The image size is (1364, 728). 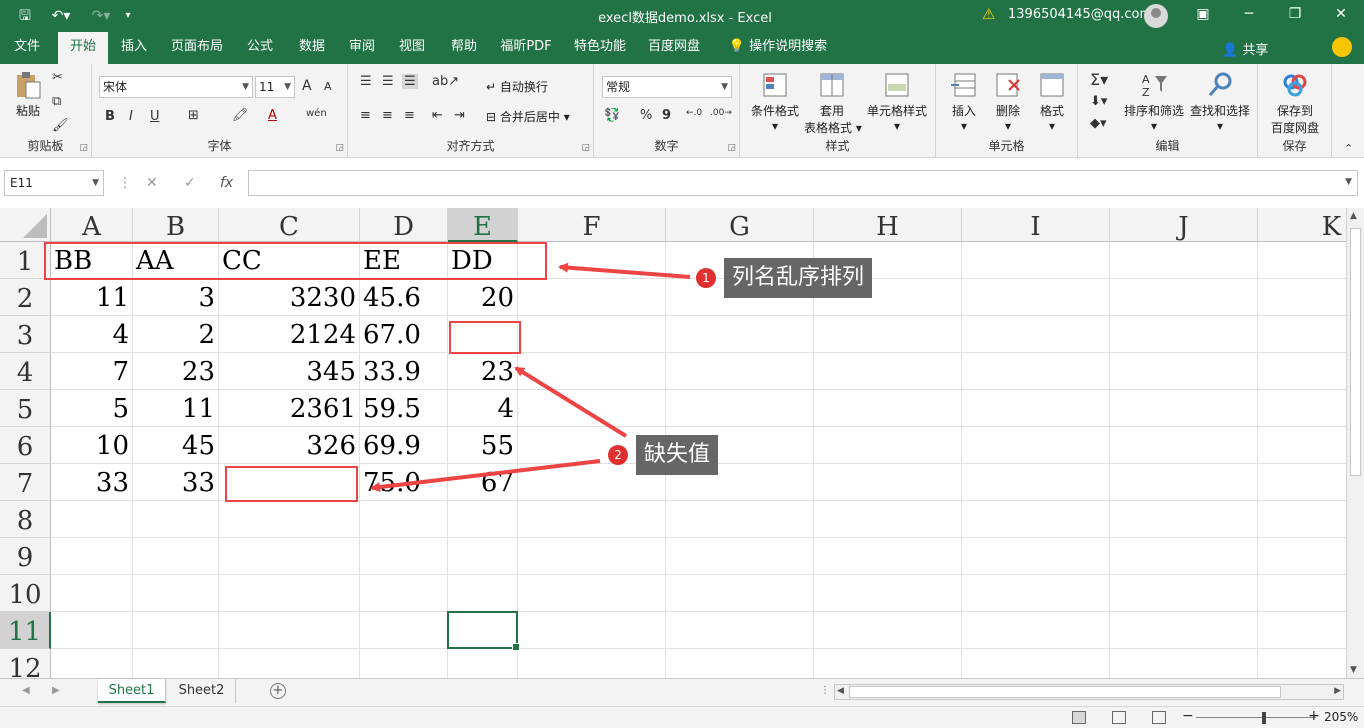 What do you see at coordinates (740, 225) in the screenshot?
I see `column-header-g: G` at bounding box center [740, 225].